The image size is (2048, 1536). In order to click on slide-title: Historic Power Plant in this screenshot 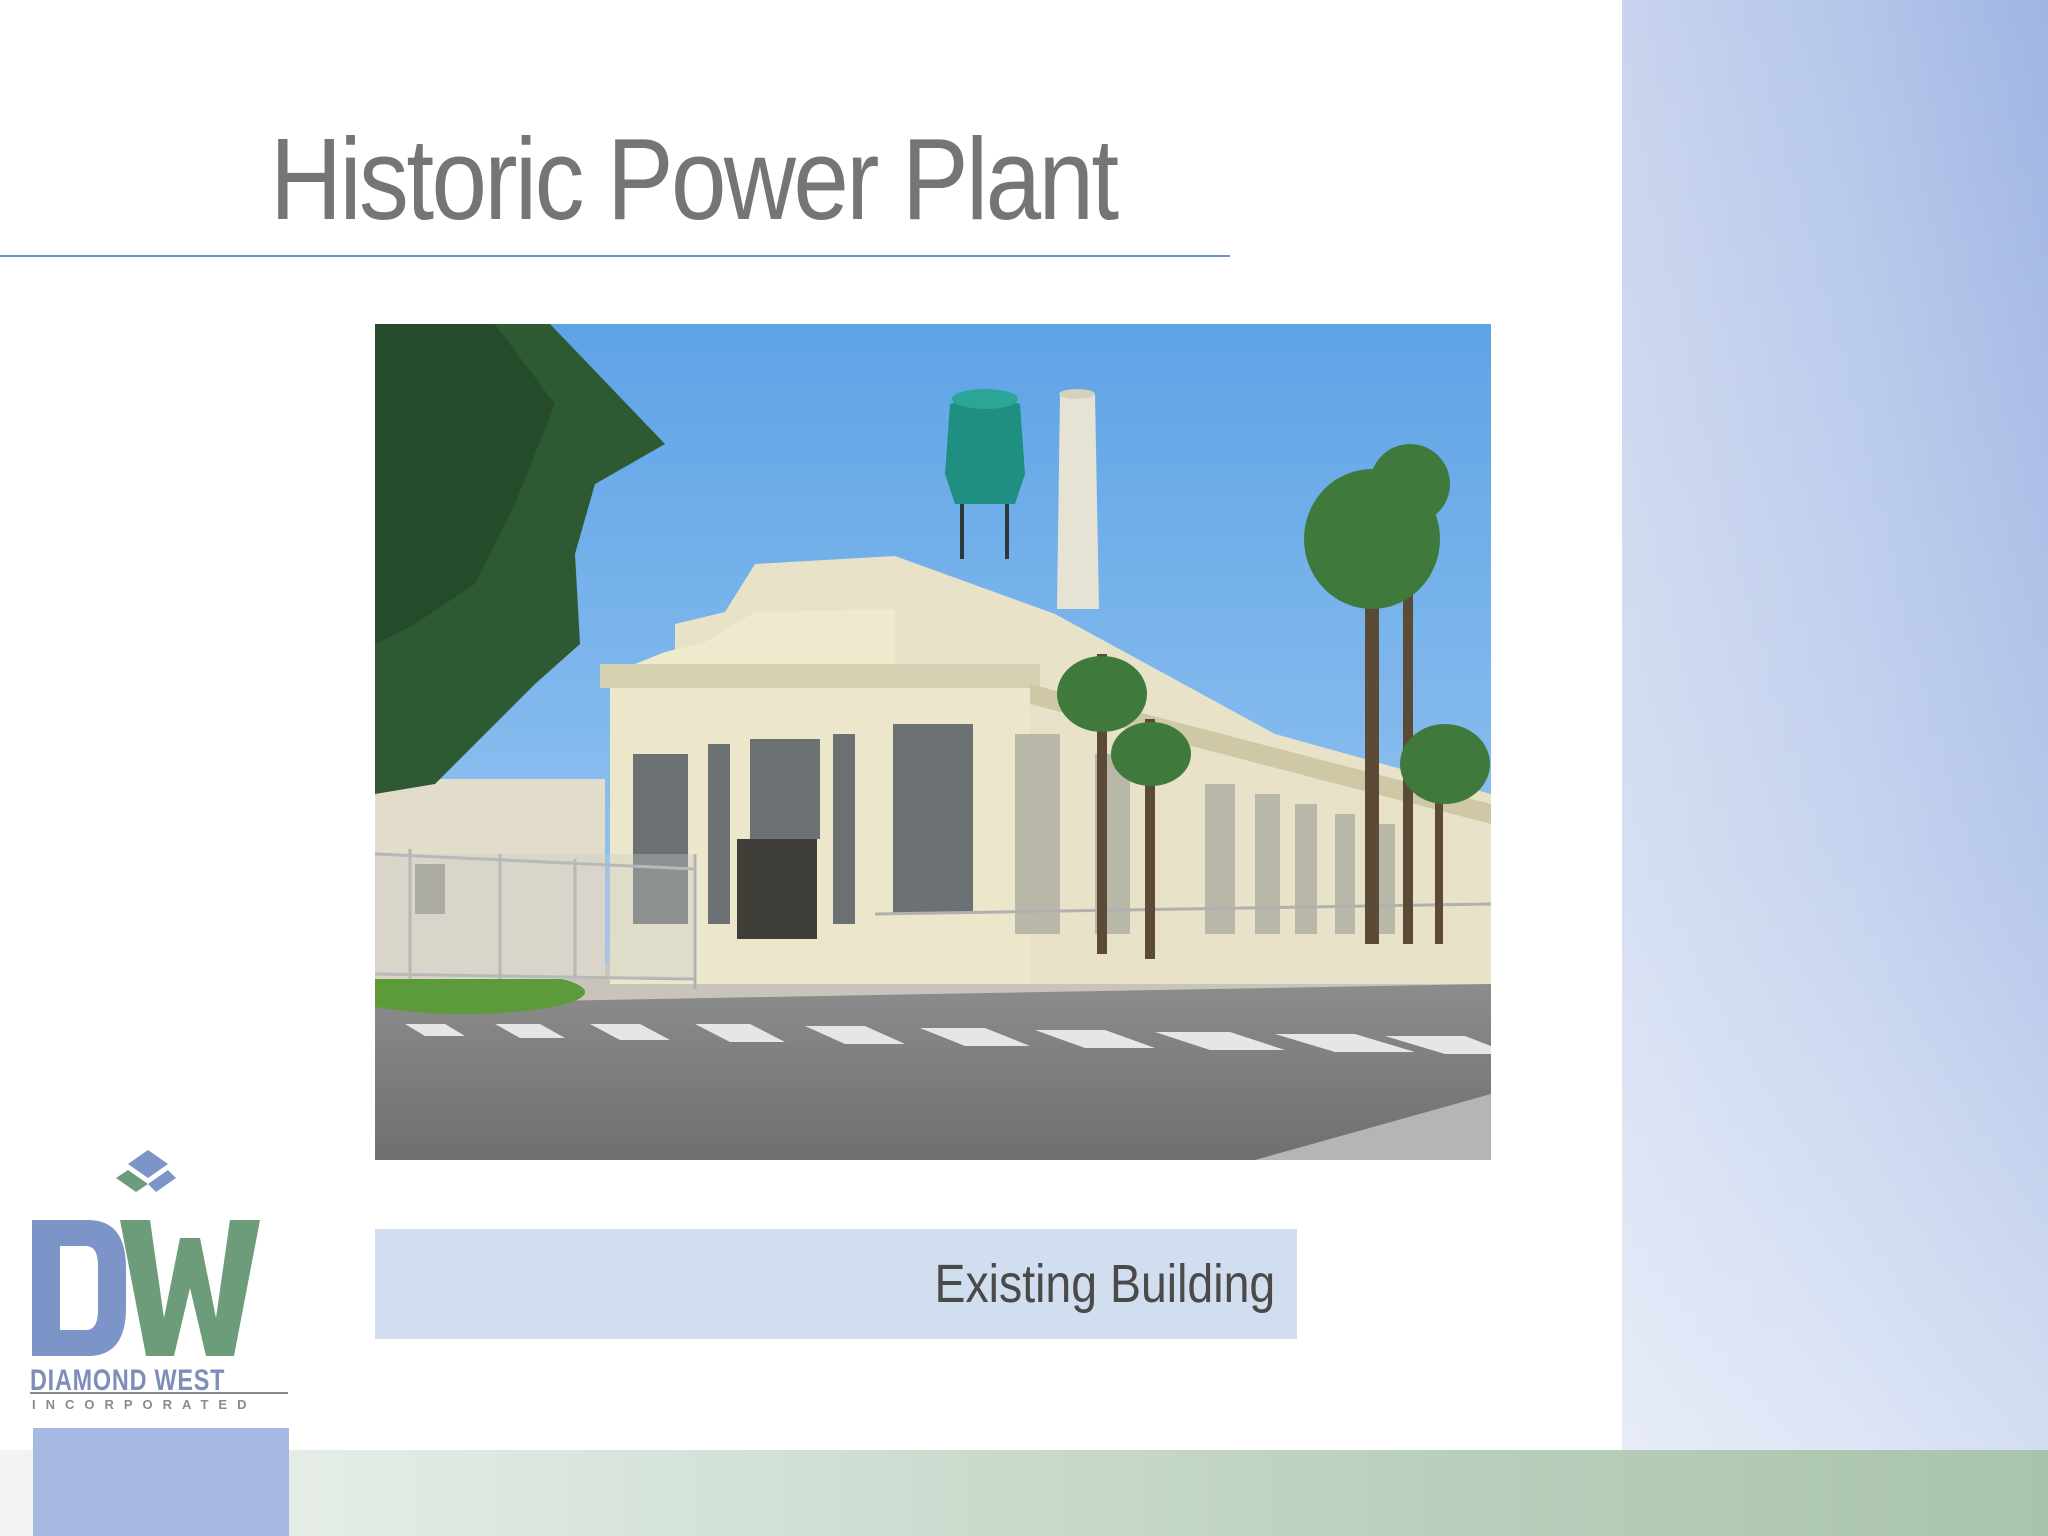, I will do `click(694, 179)`.